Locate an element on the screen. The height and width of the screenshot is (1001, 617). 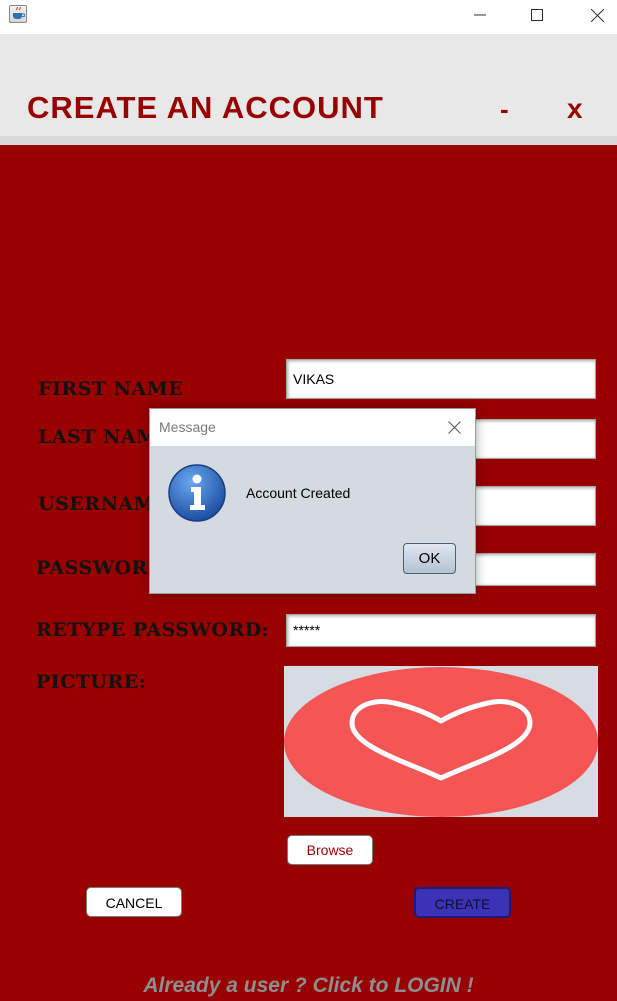
cancel-button: CANCEL is located at coordinates (134, 902).